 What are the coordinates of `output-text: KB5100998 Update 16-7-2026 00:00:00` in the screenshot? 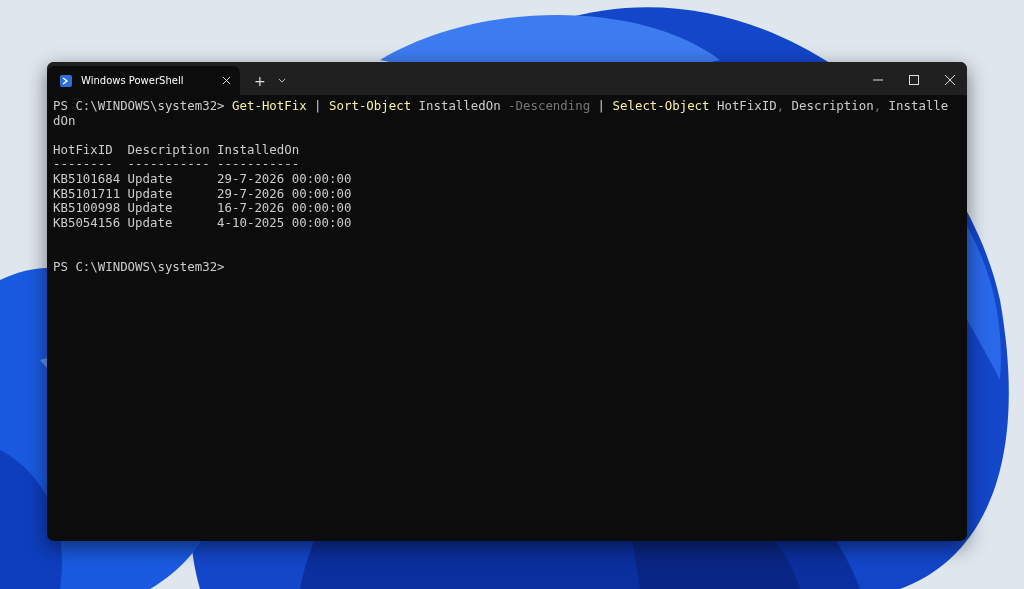 It's located at (202, 208).